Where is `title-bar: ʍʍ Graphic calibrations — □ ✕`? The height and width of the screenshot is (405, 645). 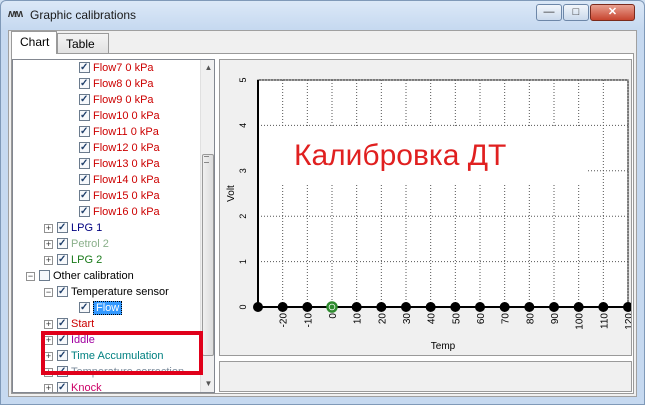 title-bar: ʍʍ Graphic calibrations — □ ✕ is located at coordinates (322, 15).